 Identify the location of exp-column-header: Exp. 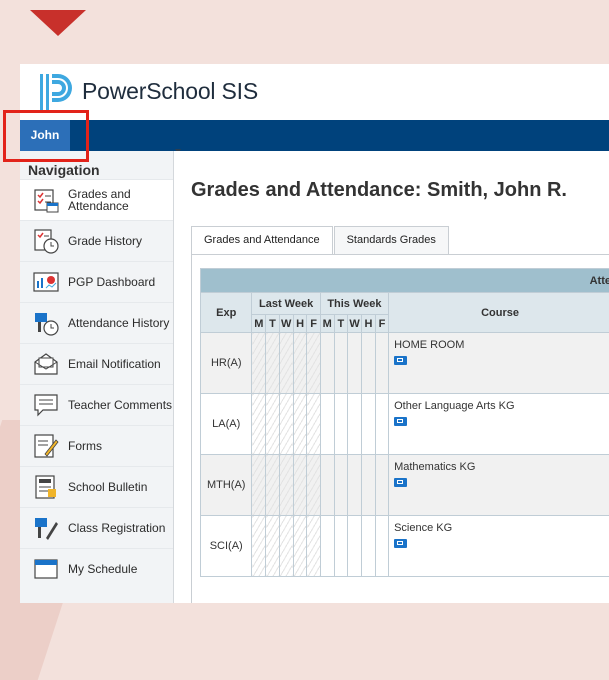
(226, 313).